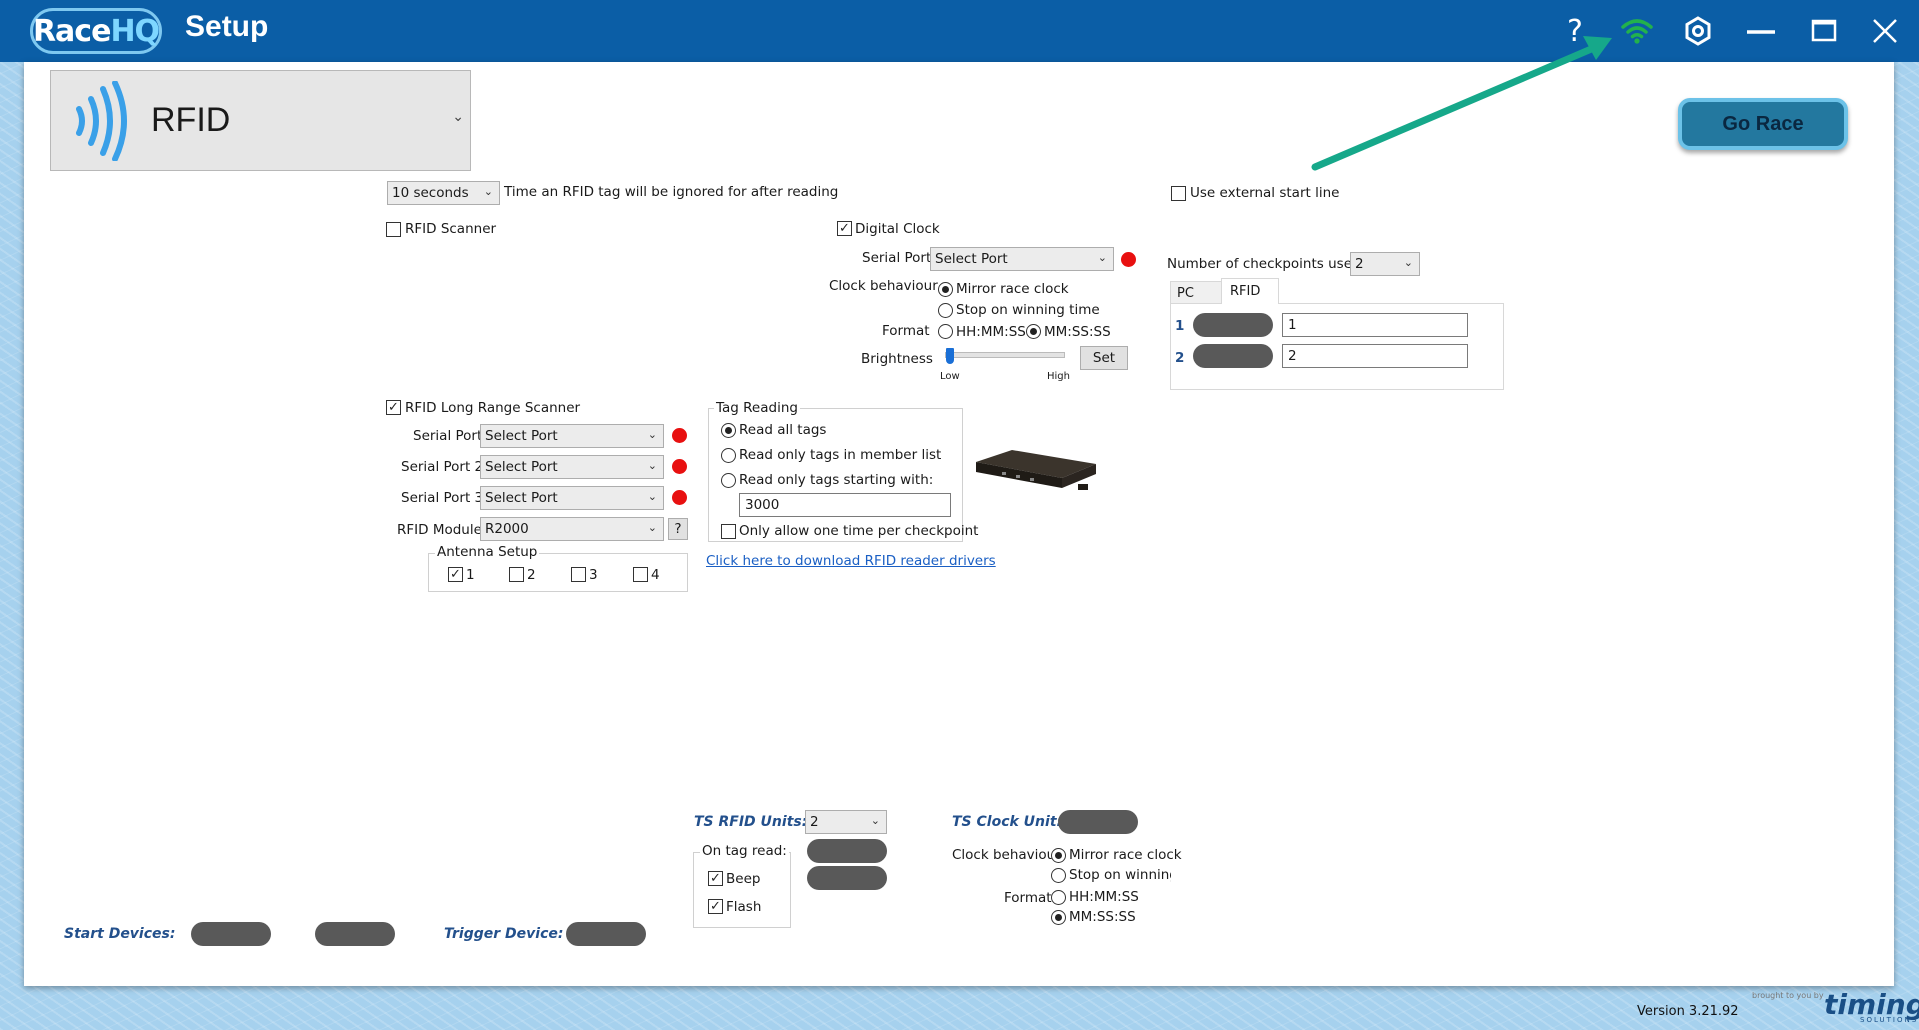  What do you see at coordinates (572, 436) in the screenshot?
I see `lr-serial-port-1-select: Select Port ⌄` at bounding box center [572, 436].